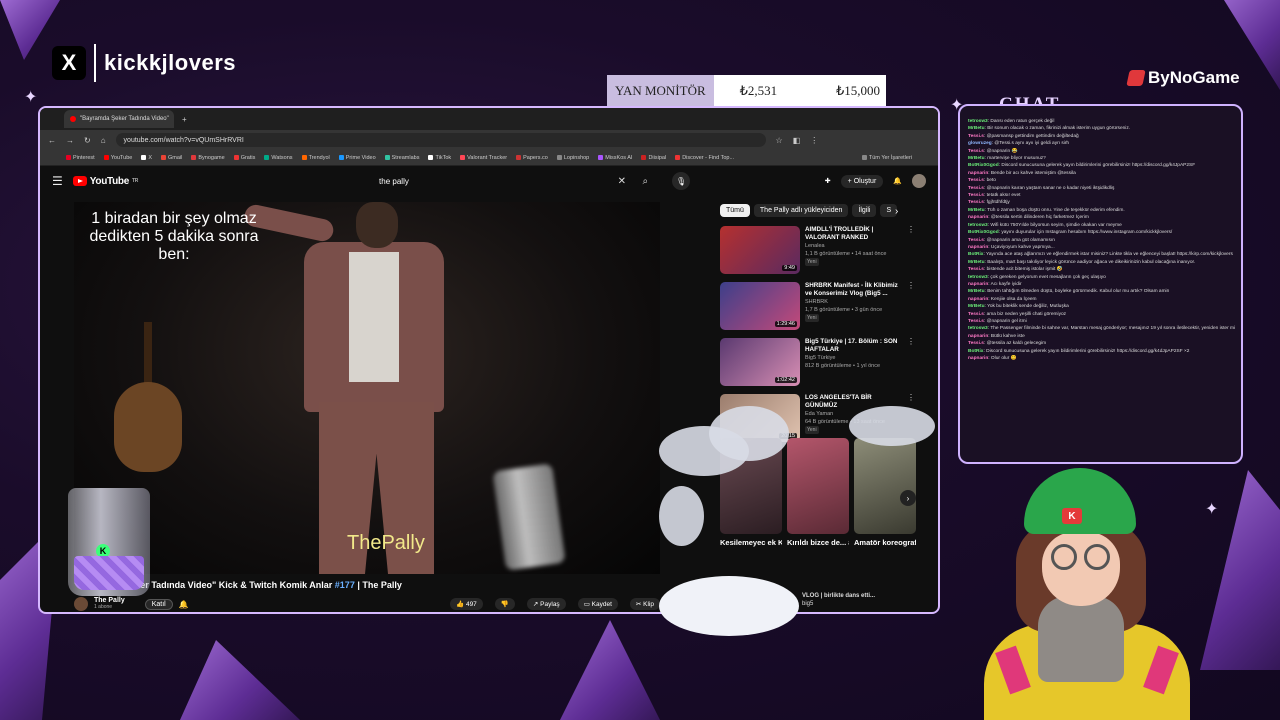 The width and height of the screenshot is (1280, 720). What do you see at coordinates (184, 119) in the screenshot?
I see `new-tab-icon: +` at bounding box center [184, 119].